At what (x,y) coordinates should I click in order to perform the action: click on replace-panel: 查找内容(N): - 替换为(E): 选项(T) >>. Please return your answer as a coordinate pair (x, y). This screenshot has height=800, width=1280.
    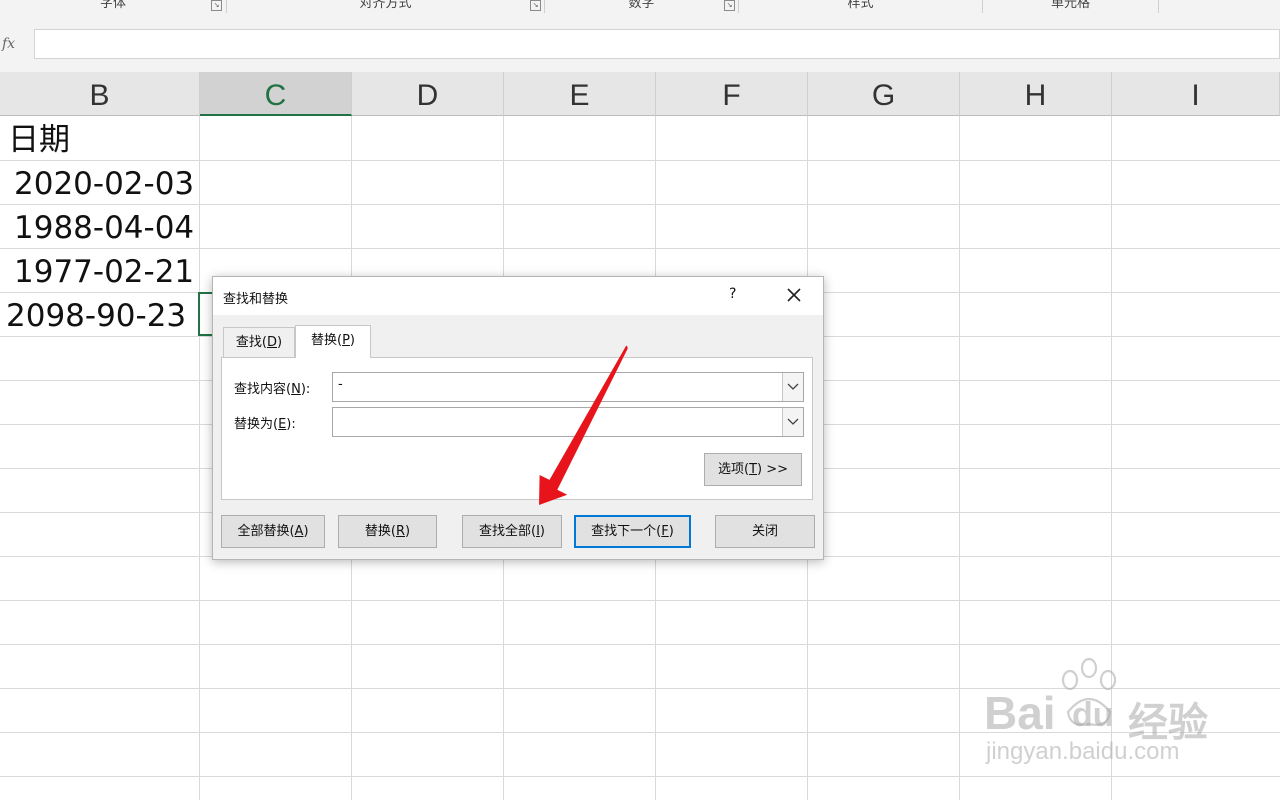
    Looking at the image, I should click on (517, 428).